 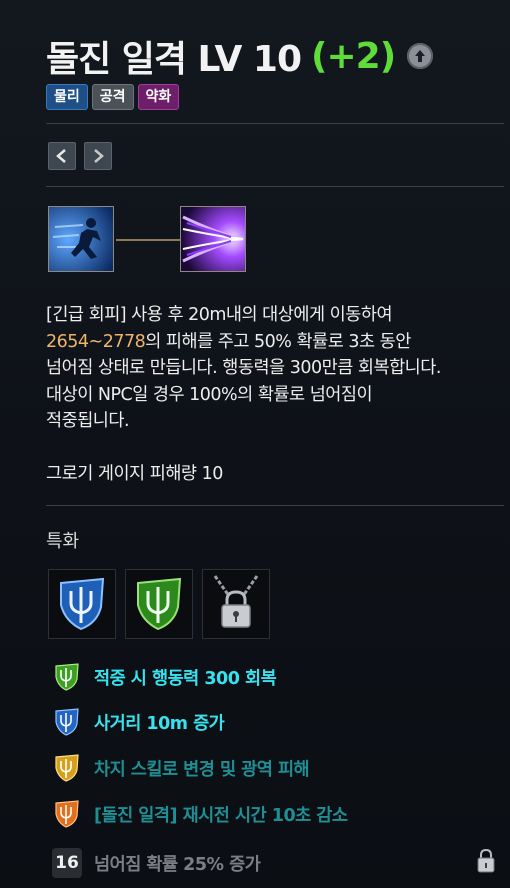 I want to click on specialization-effect-text: 넘어짐 확률 25% 증가, so click(x=177, y=864).